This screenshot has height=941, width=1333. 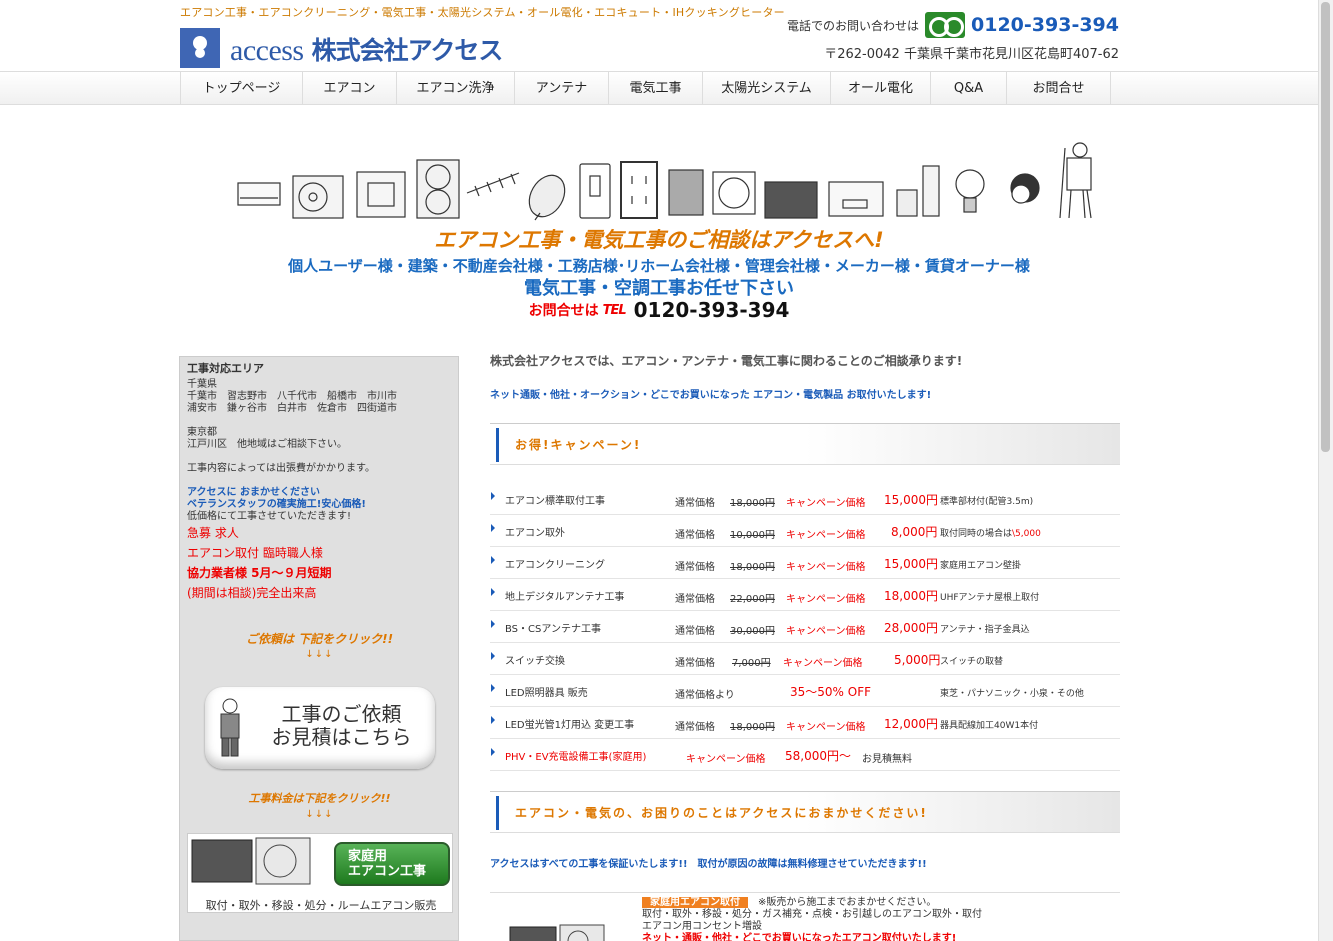 I want to click on campaign-price: 18,000円, so click(x=911, y=596).